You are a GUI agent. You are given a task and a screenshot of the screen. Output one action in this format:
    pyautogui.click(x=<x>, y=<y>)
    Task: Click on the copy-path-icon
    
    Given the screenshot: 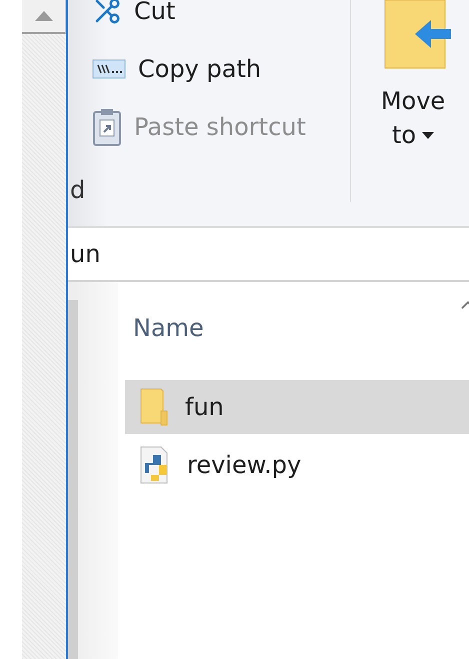 What is the action you would take?
    pyautogui.click(x=109, y=69)
    